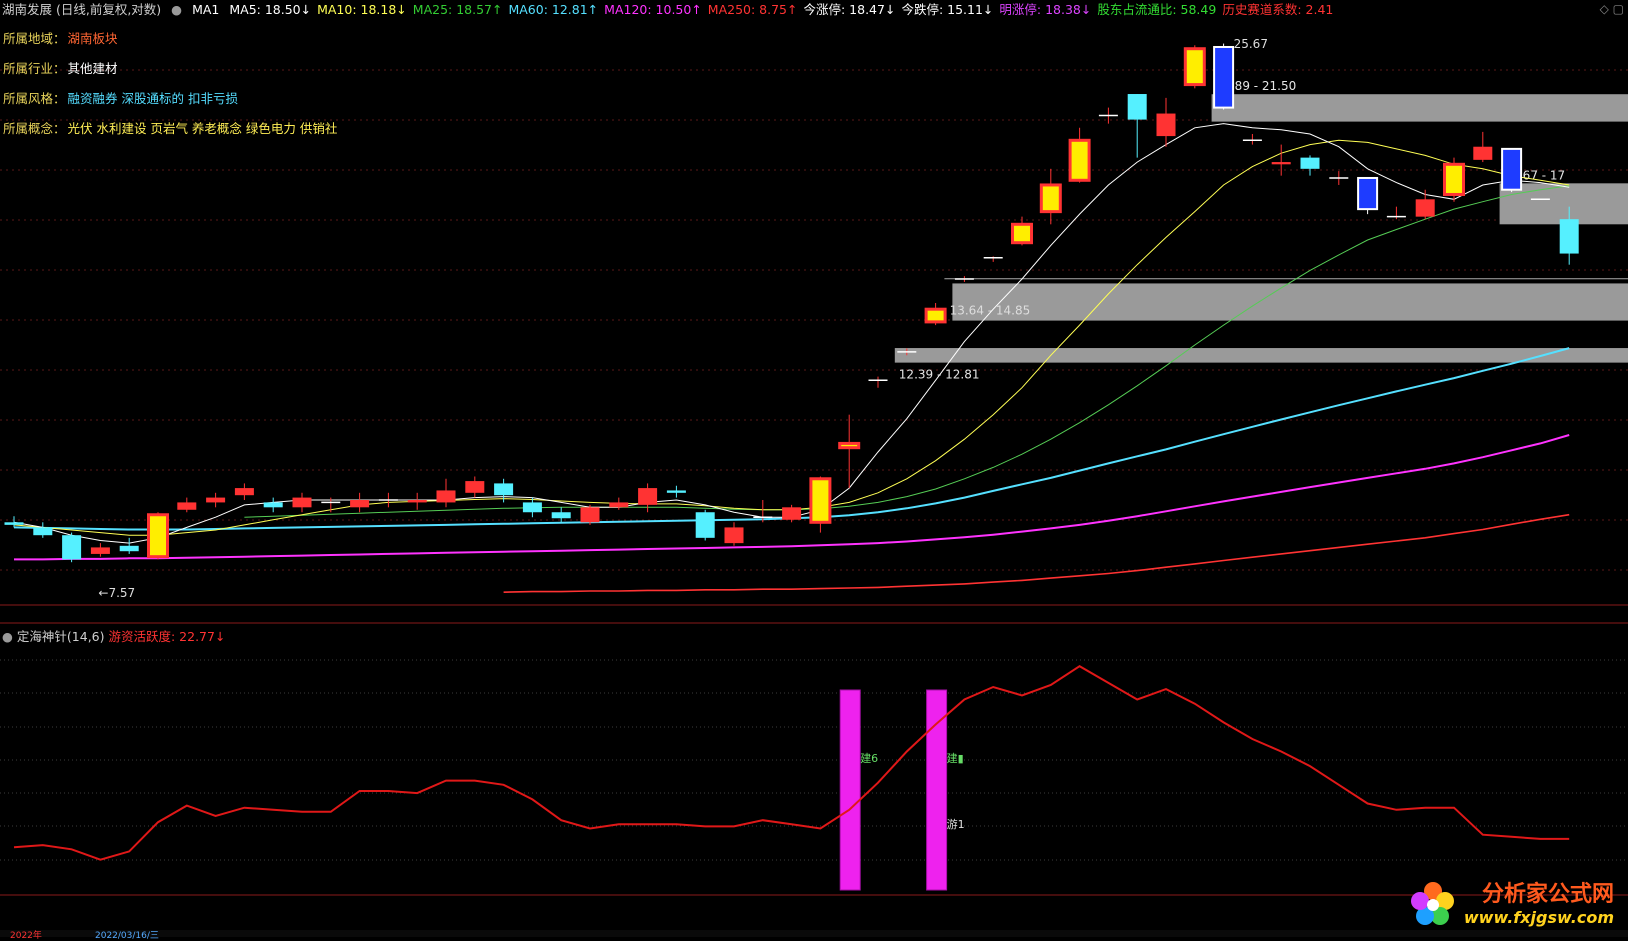  I want to click on info-key: 所属行业：, so click(34, 68).